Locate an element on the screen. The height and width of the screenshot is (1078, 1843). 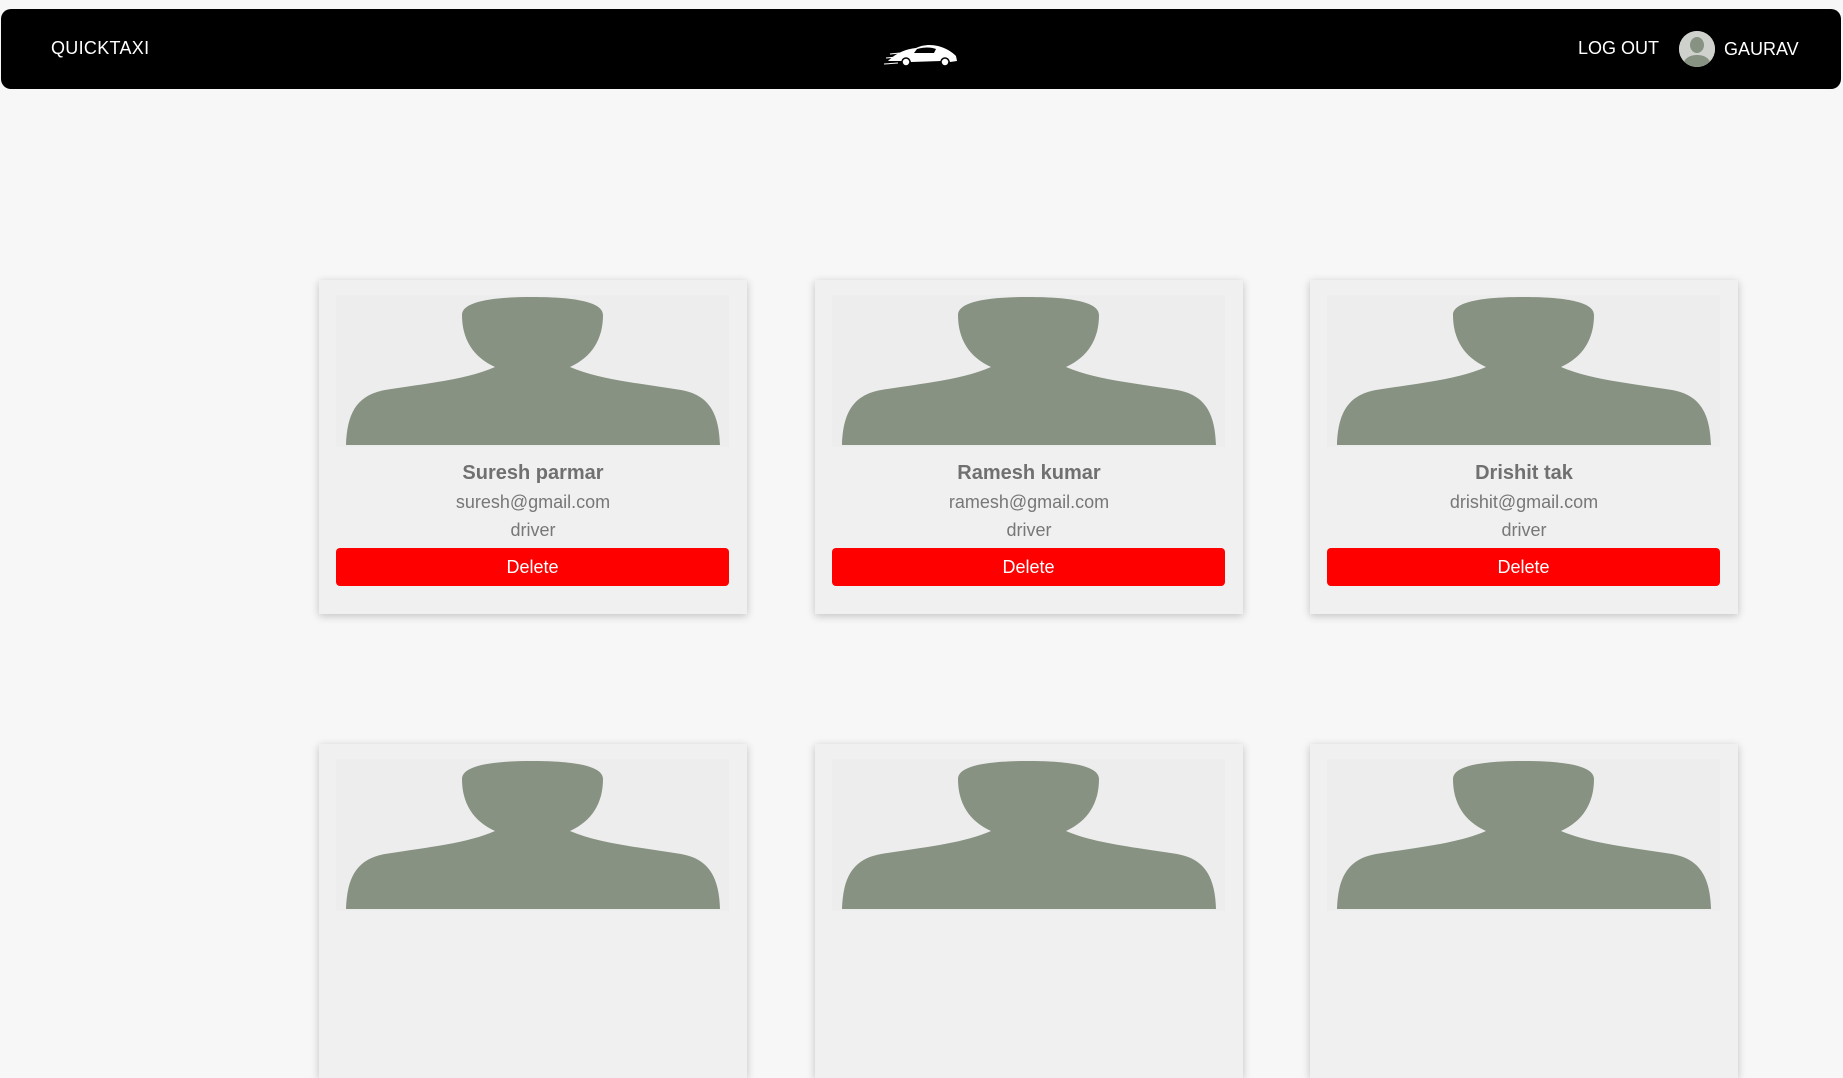
user-menu: GAURAV is located at coordinates (1739, 49).